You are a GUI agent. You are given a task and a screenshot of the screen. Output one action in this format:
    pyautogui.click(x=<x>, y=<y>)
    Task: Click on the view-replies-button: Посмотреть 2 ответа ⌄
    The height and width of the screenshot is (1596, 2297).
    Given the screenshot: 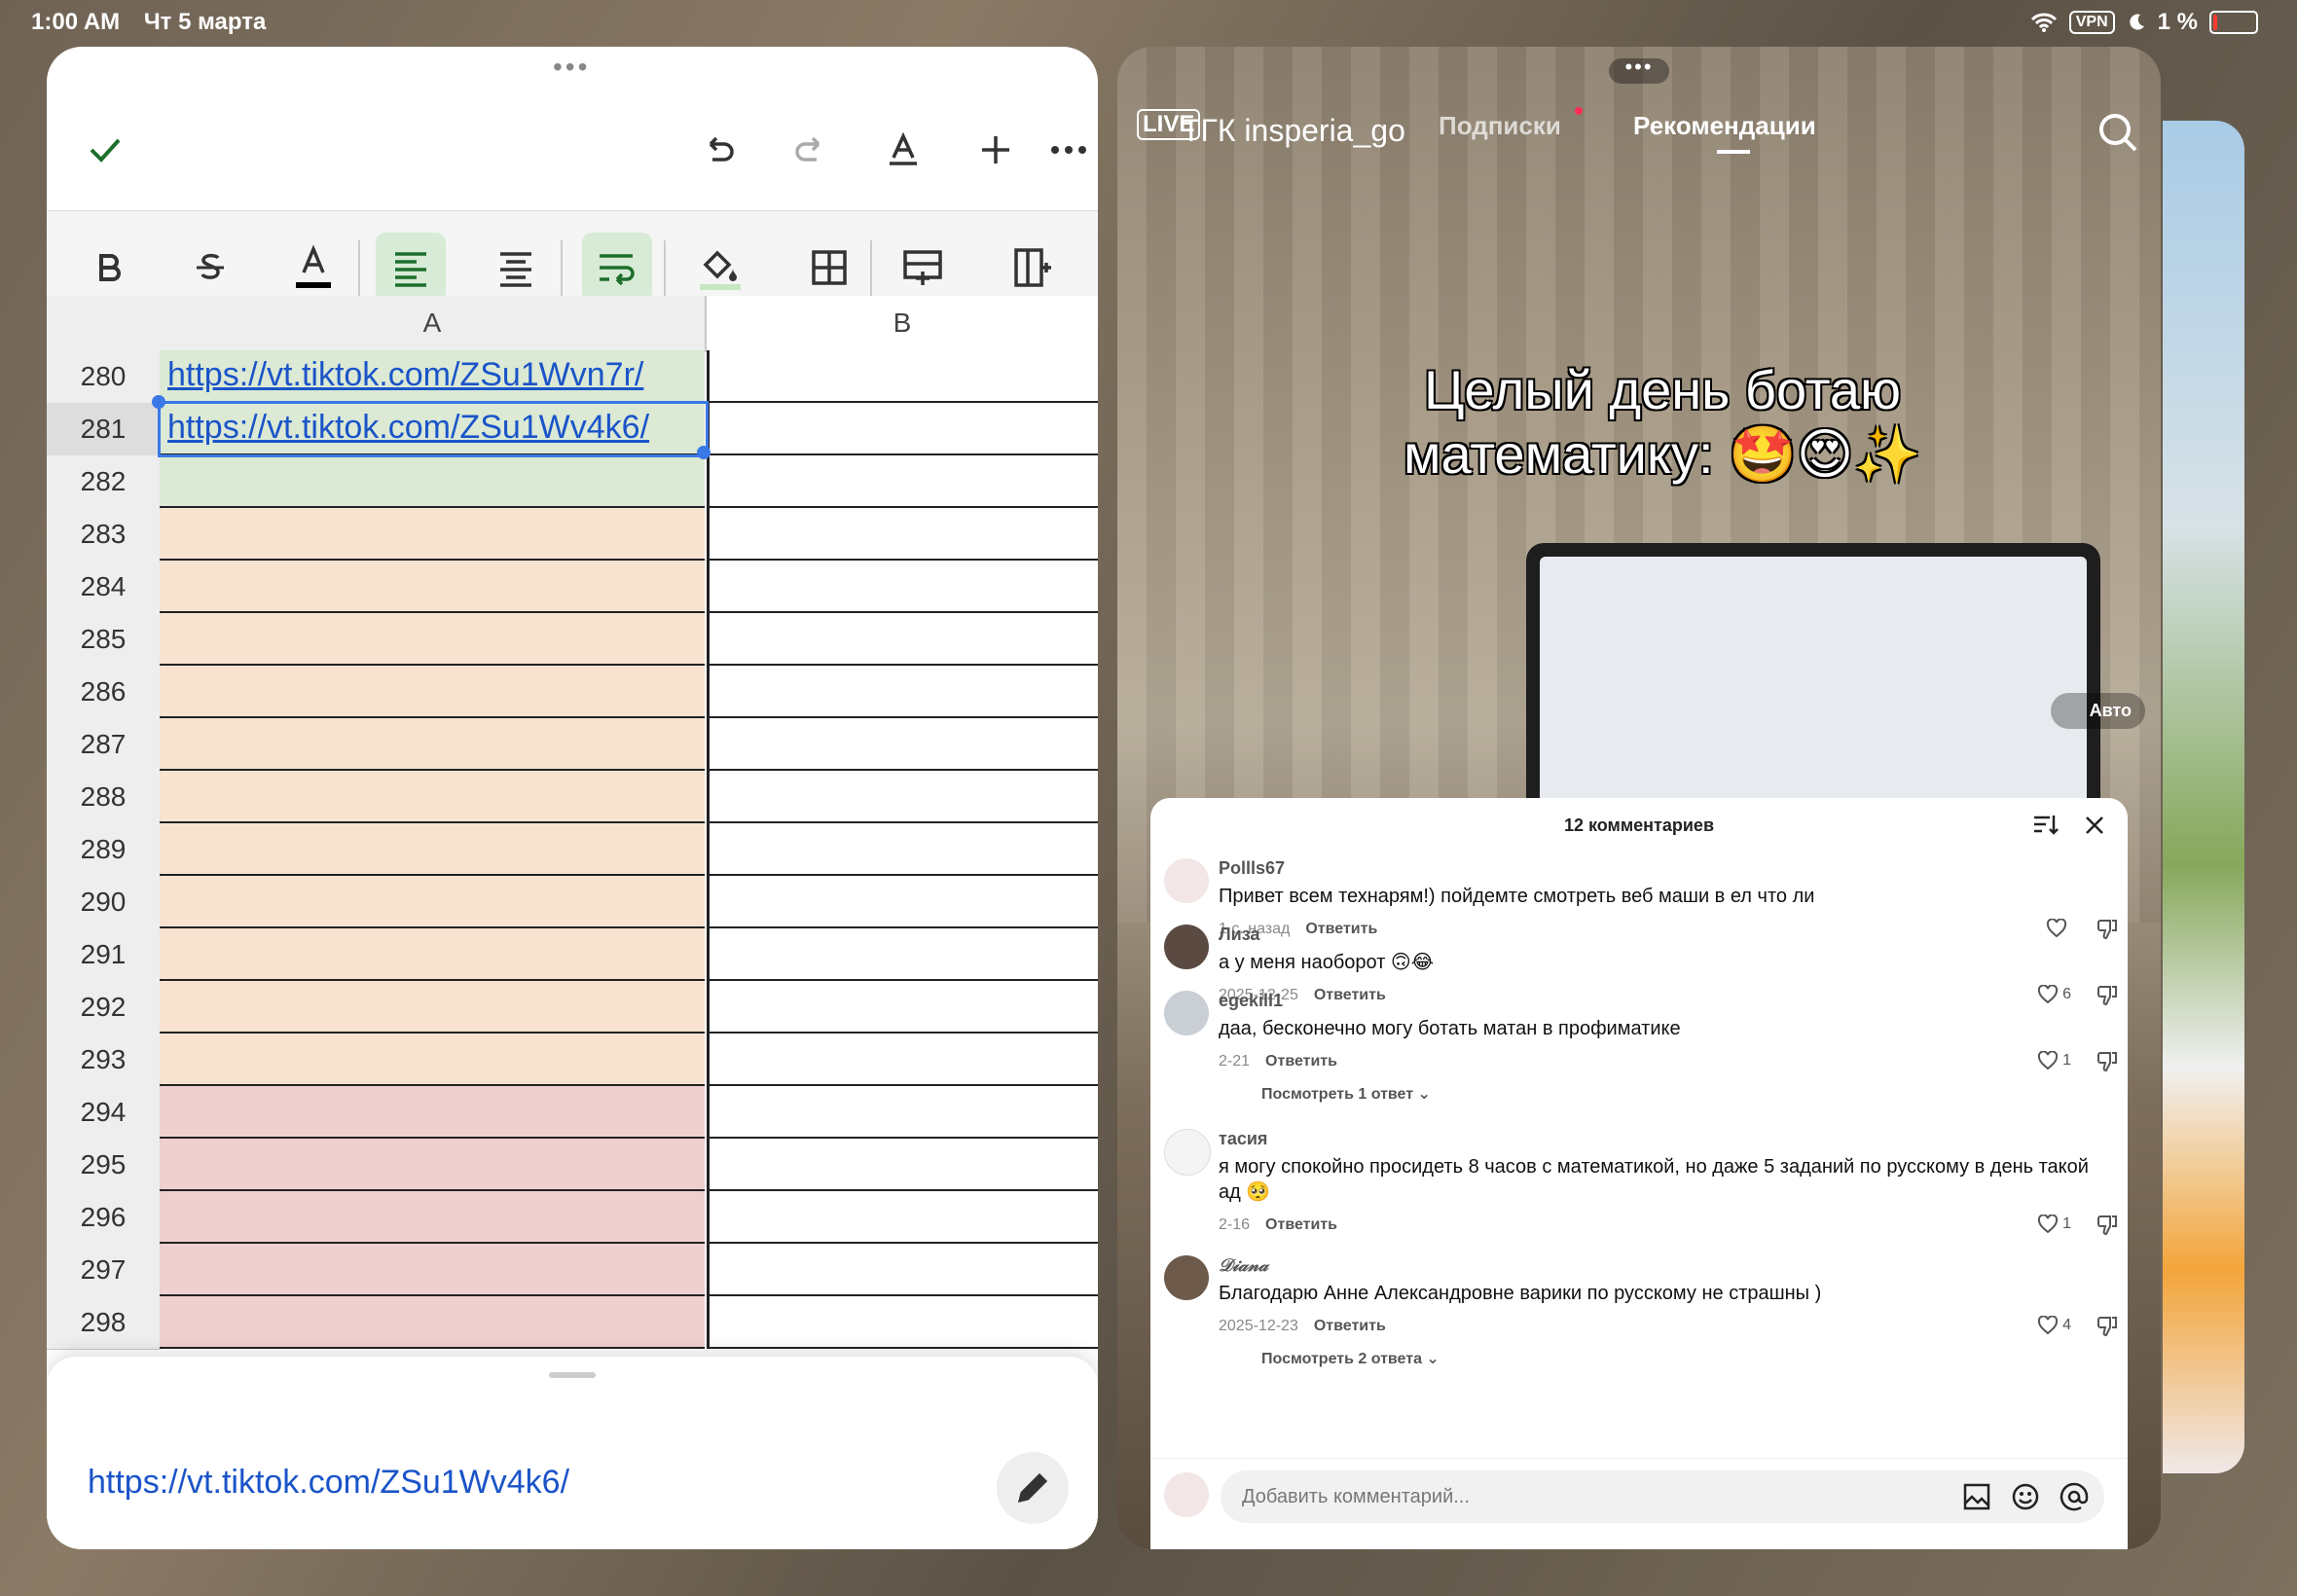 What is the action you would take?
    pyautogui.click(x=1350, y=1358)
    